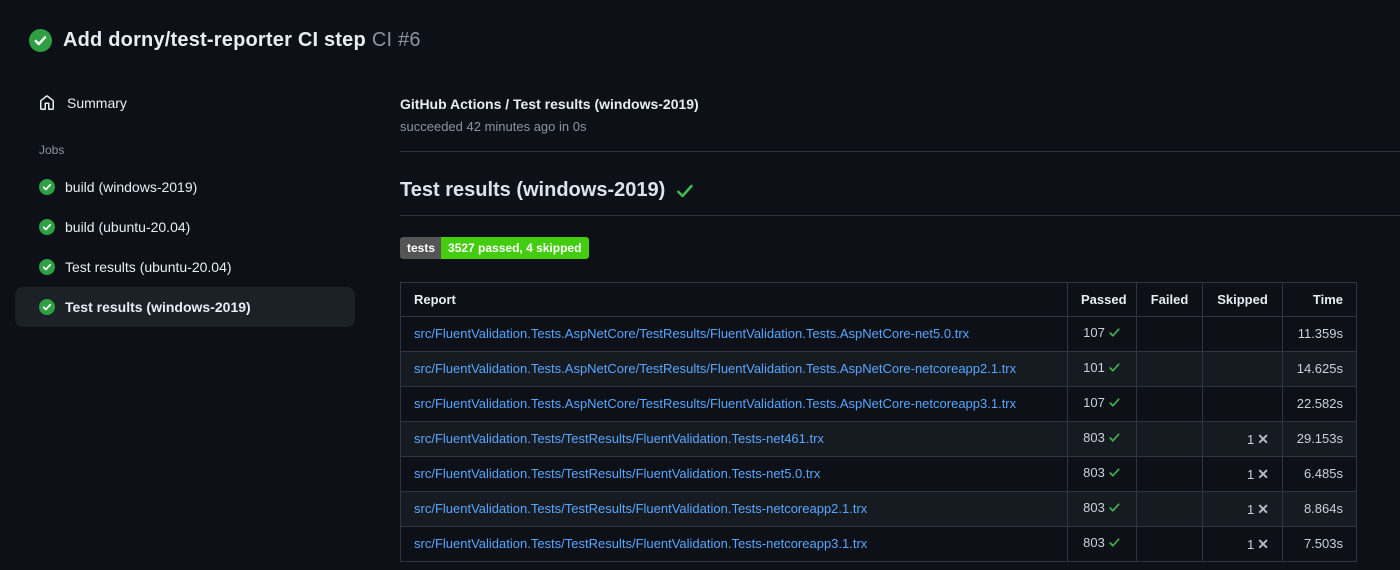  I want to click on sidebar-item-summary: Summary, so click(200, 103).